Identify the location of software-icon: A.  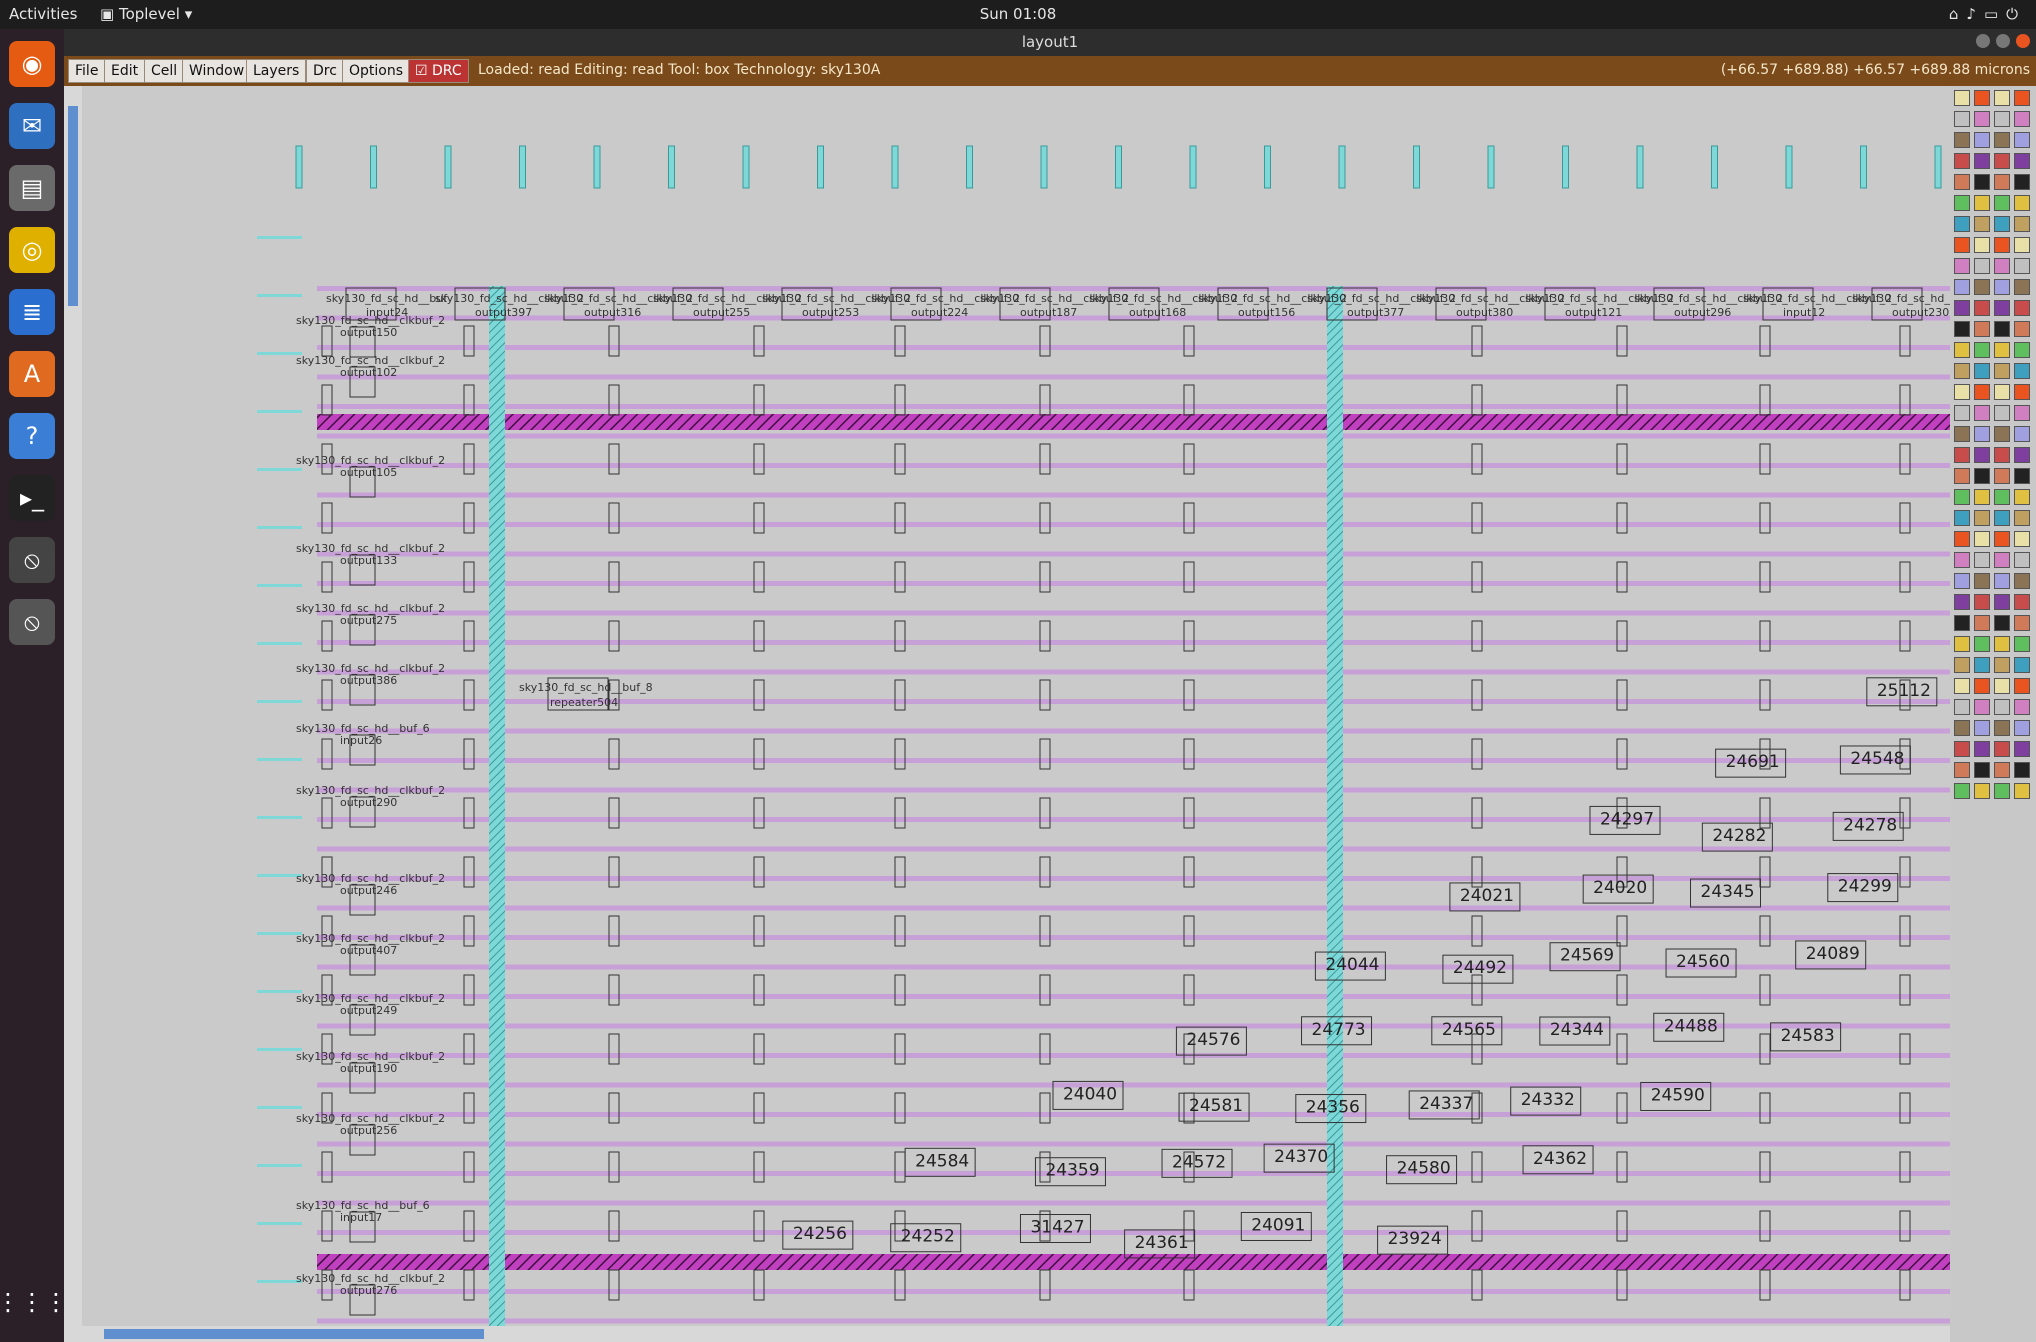
(32, 374).